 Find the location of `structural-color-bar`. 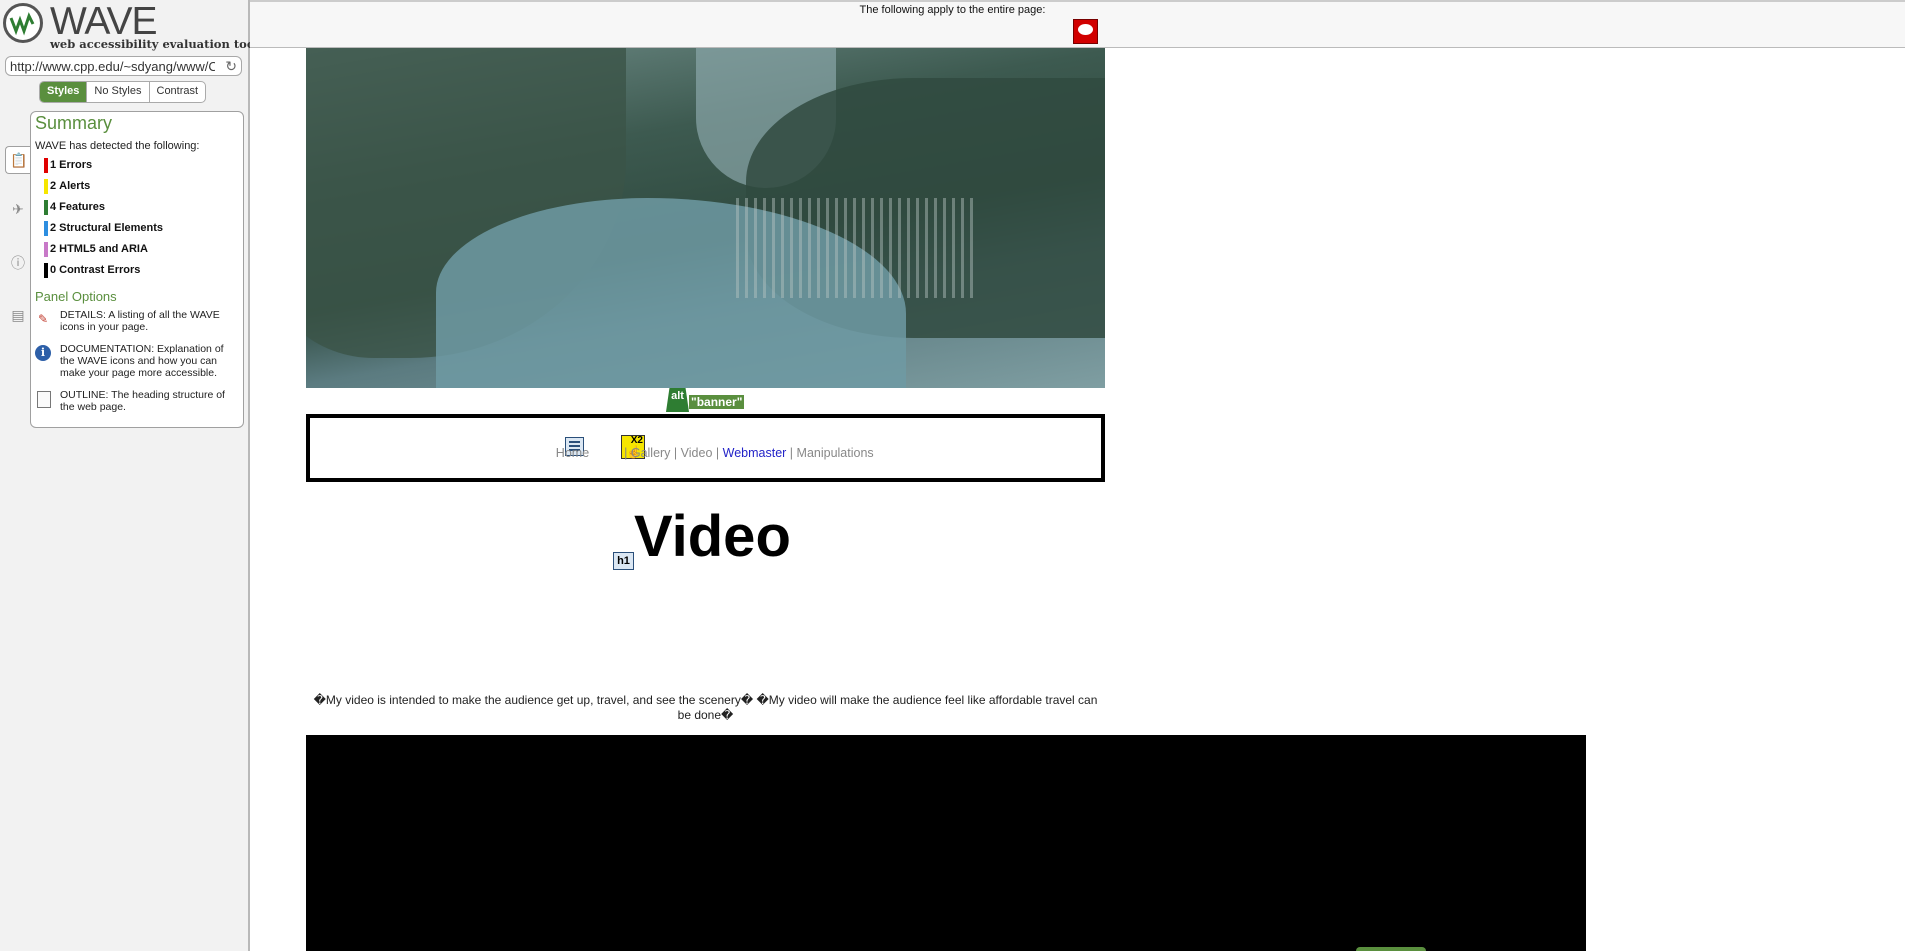

structural-color-bar is located at coordinates (46, 228).